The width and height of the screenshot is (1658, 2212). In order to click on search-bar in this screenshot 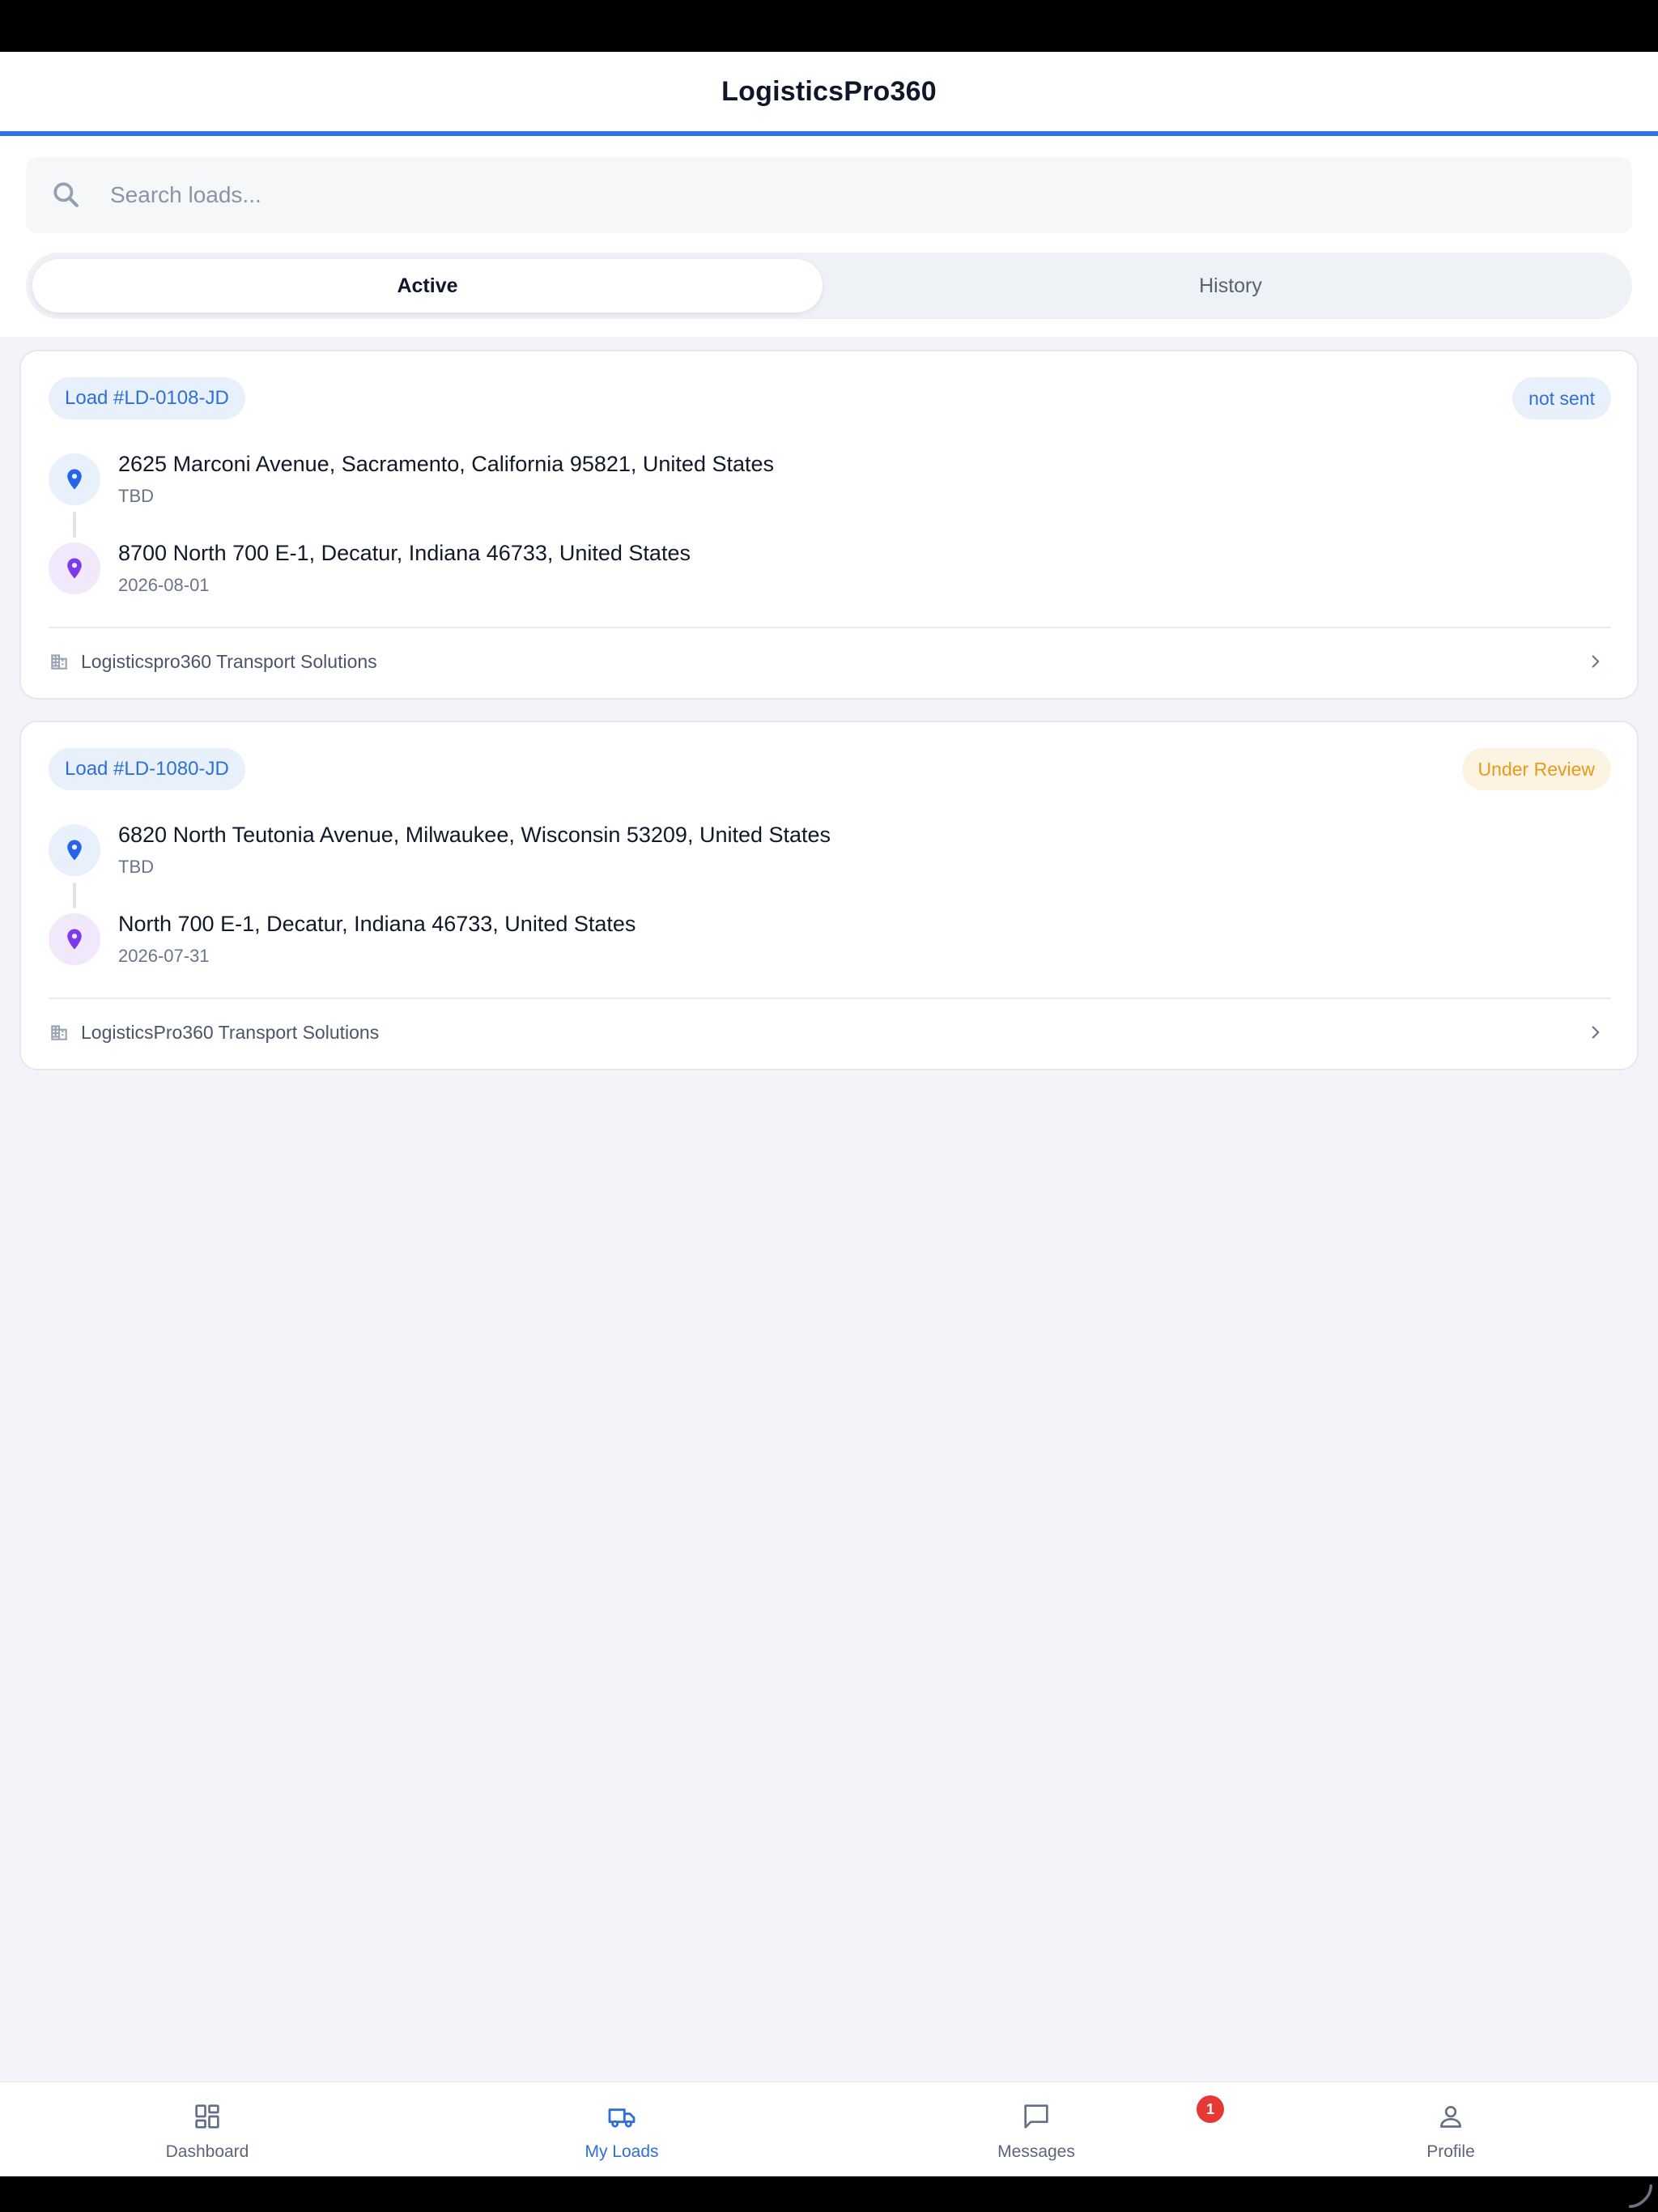, I will do `click(829, 195)`.